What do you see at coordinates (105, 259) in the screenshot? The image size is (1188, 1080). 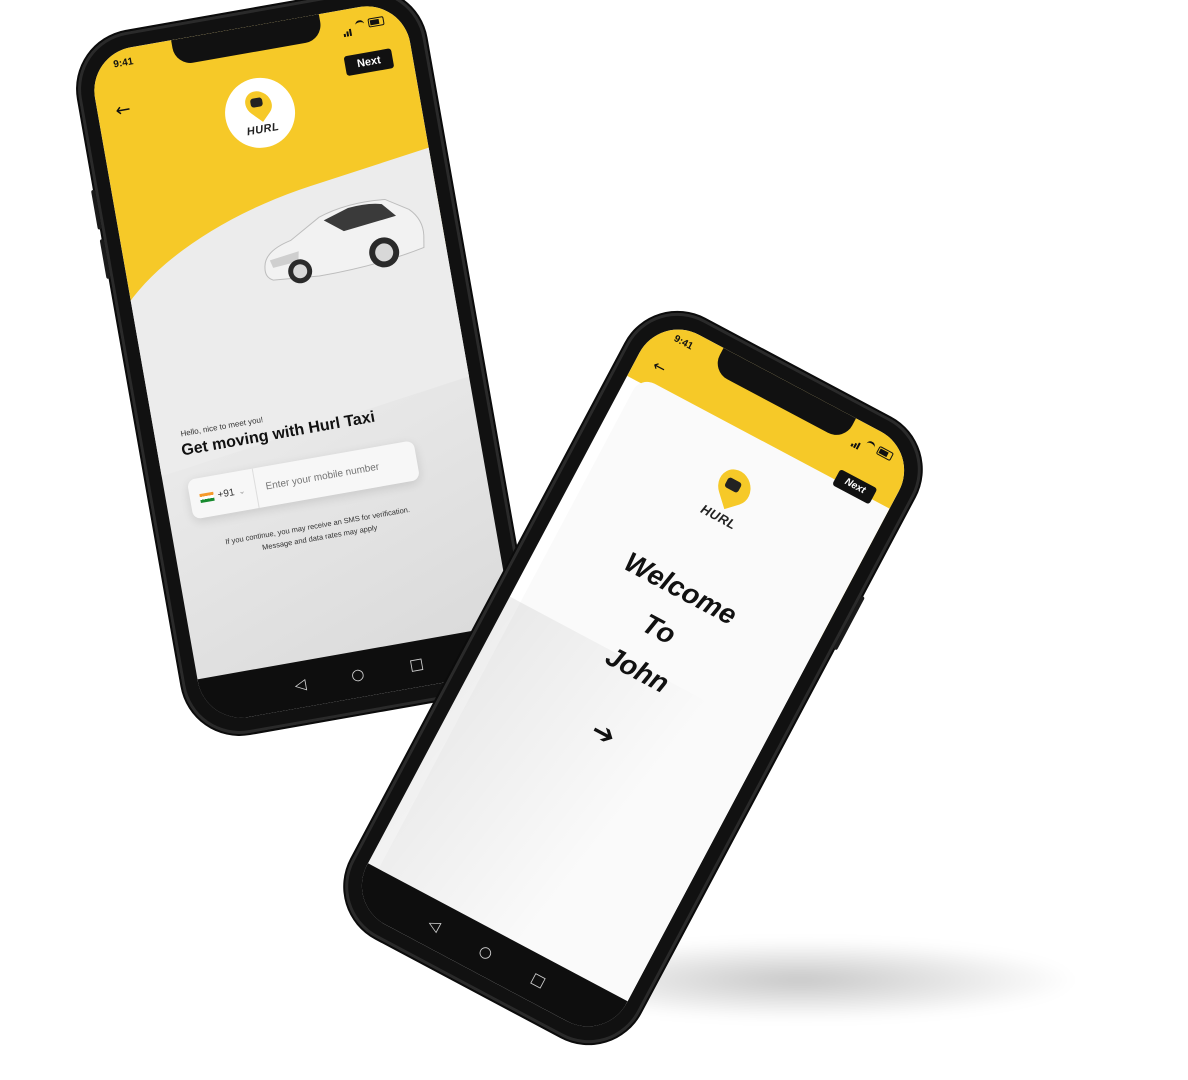 I see `volume-down-button` at bounding box center [105, 259].